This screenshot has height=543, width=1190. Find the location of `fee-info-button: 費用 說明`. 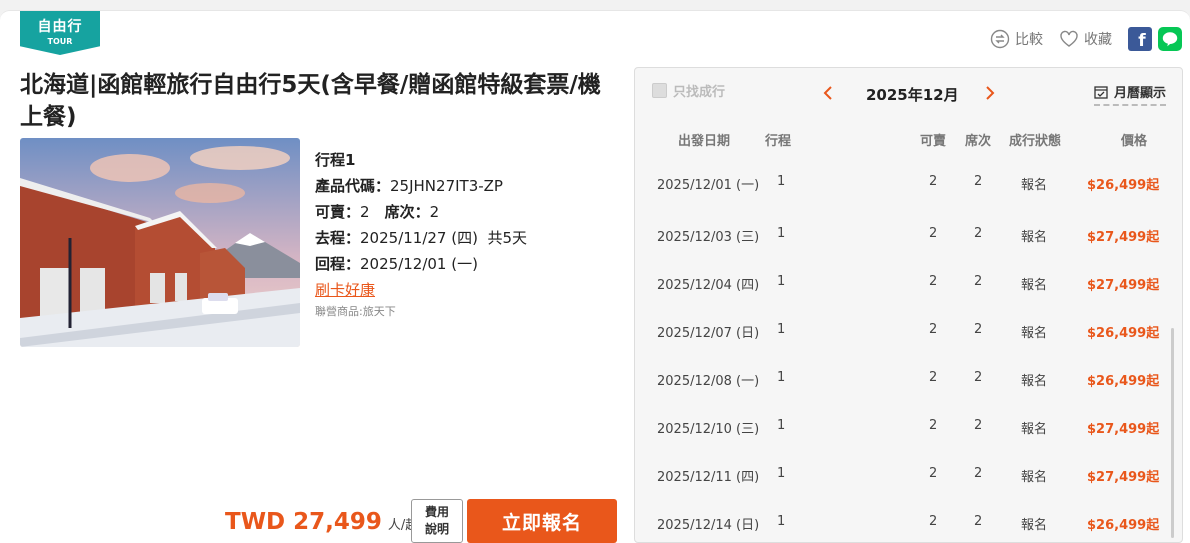

fee-info-button: 費用 說明 is located at coordinates (437, 521).